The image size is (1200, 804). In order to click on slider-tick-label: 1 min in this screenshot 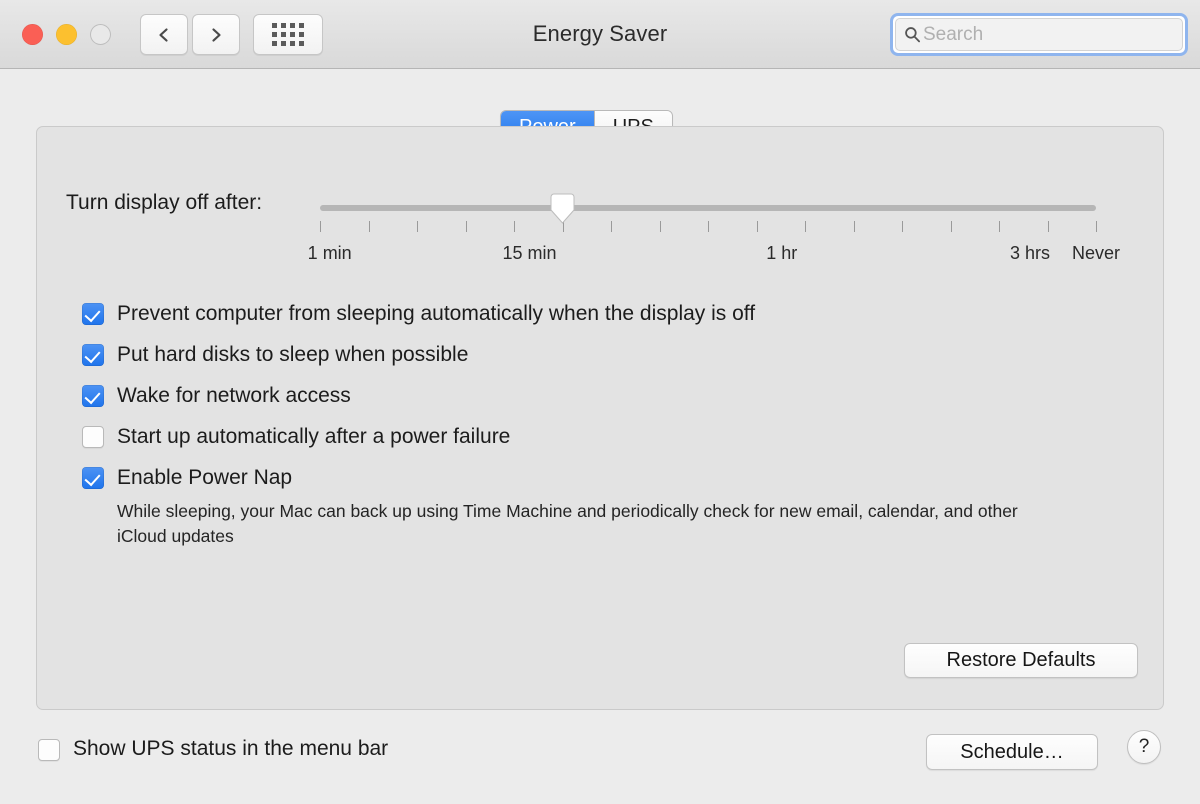, I will do `click(329, 253)`.